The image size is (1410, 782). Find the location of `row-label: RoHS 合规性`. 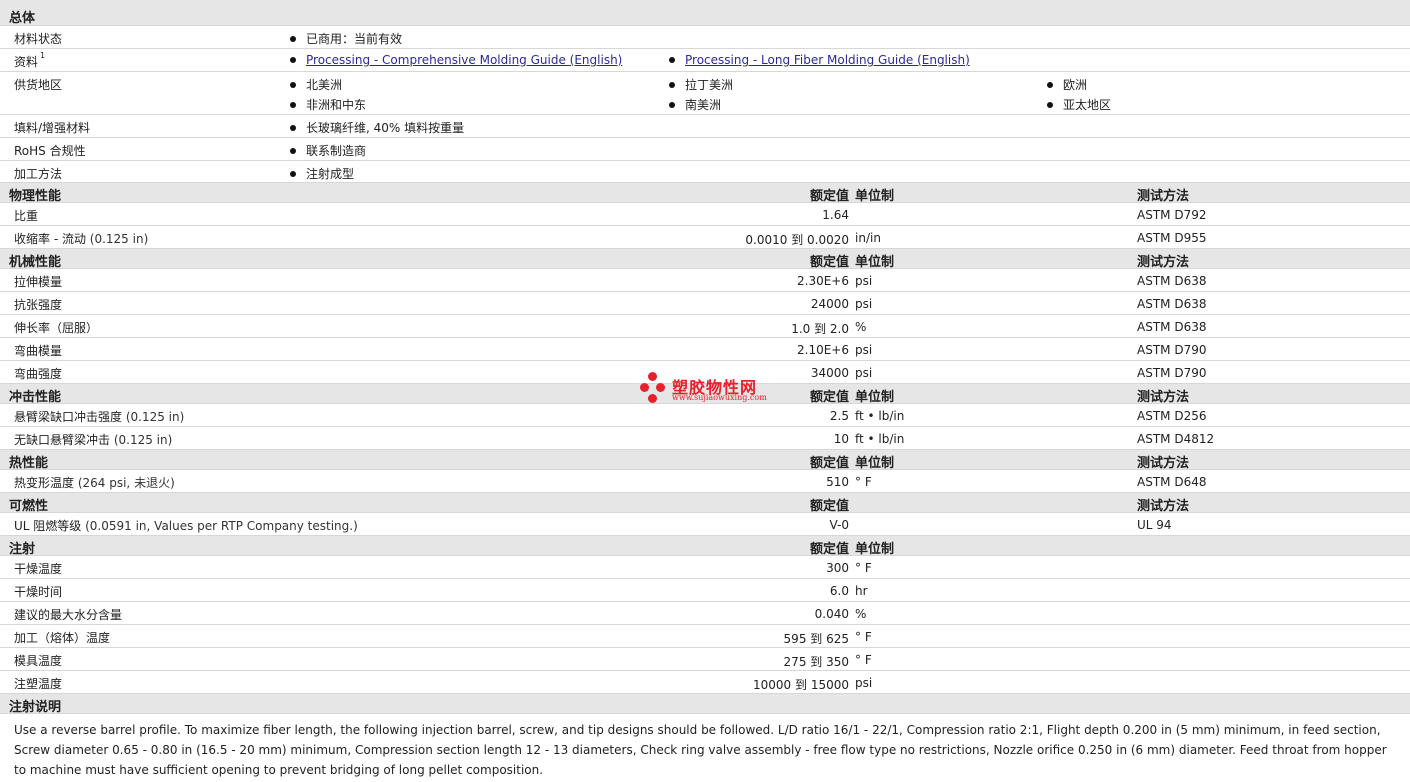

row-label: RoHS 合规性 is located at coordinates (50, 151).